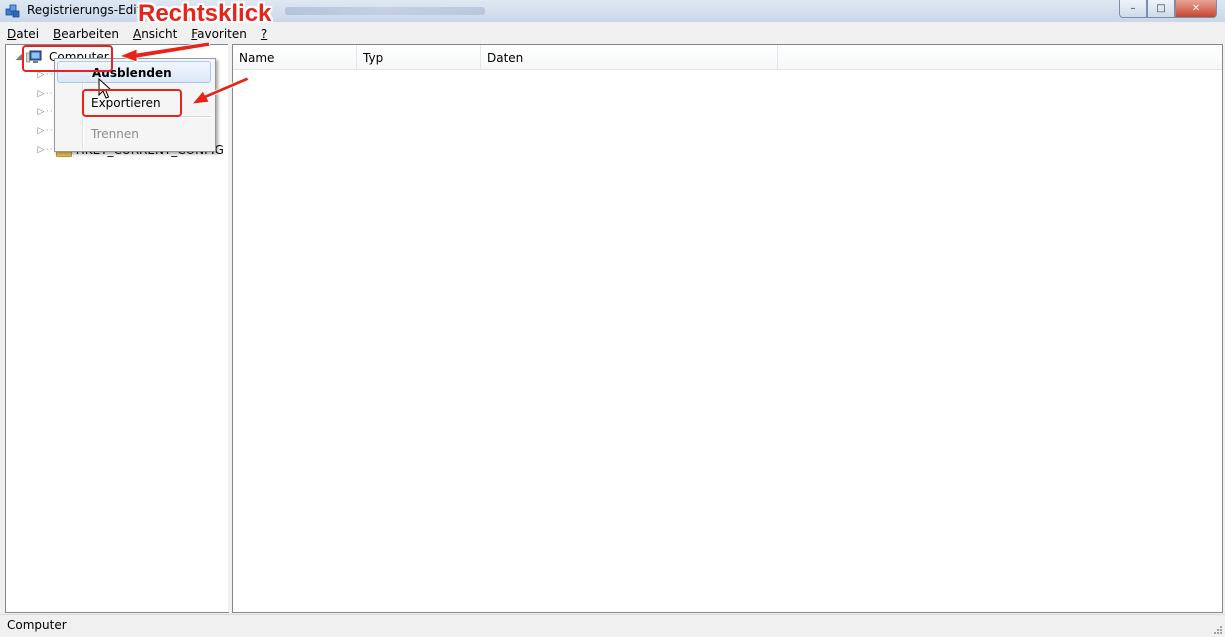 This screenshot has width=1225, height=637. Describe the element at coordinates (164, 52) in the screenshot. I see `arrow-to-computer-icon` at that location.